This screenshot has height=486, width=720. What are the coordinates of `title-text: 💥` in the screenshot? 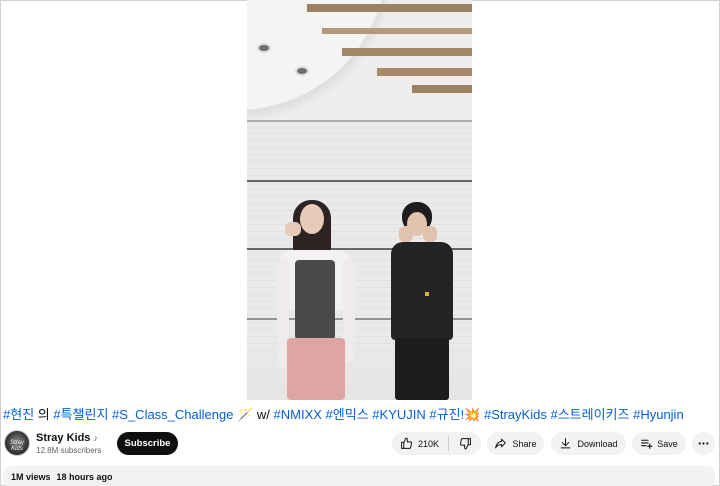 It's located at (472, 414).